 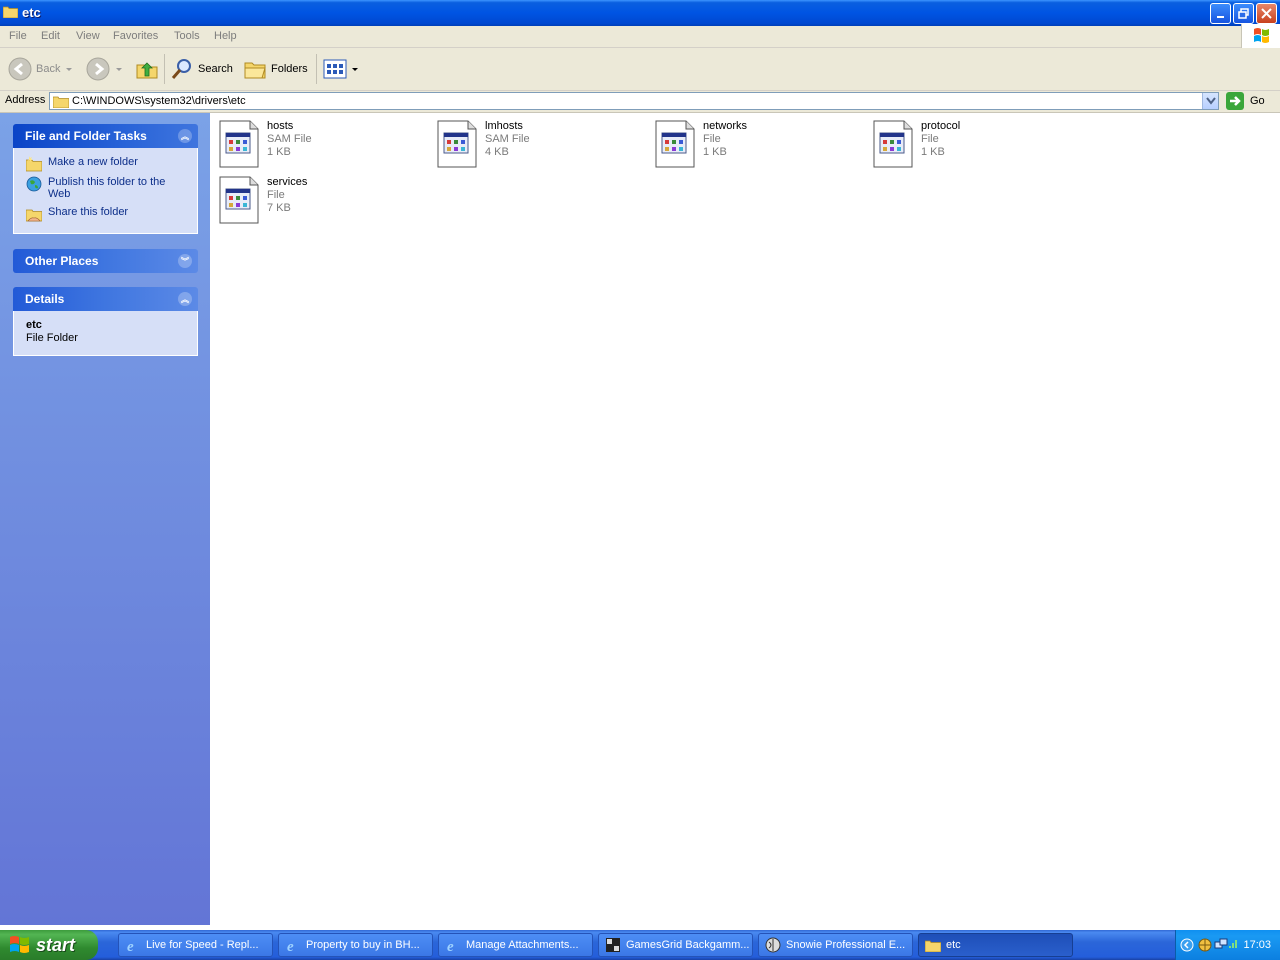 What do you see at coordinates (255, 70) in the screenshot?
I see `folders-icon` at bounding box center [255, 70].